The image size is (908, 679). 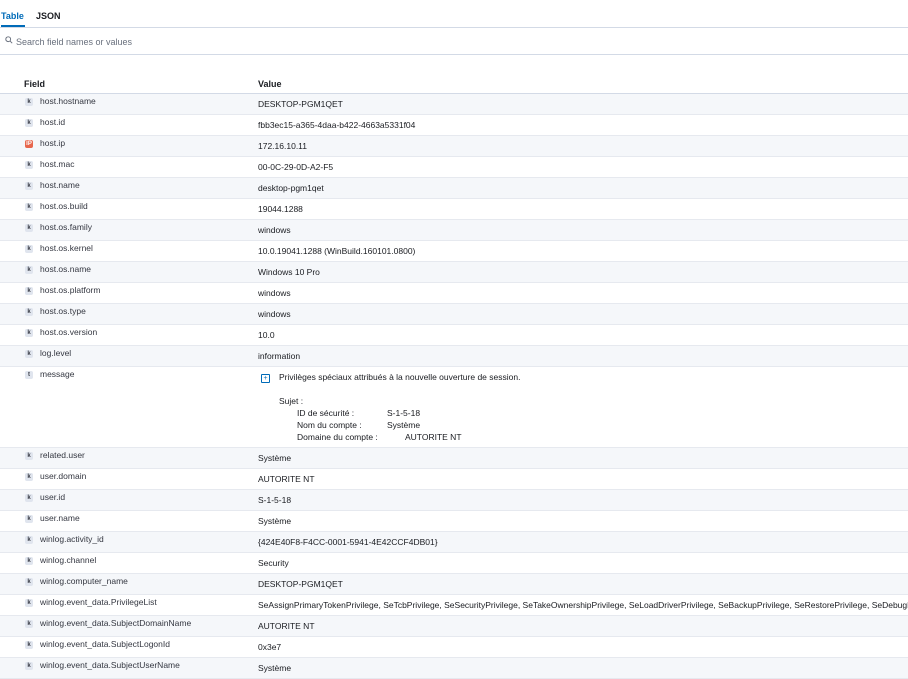 I want to click on table-row: k winlog.event_data.SubjectLogonId 0x3e7, so click(x=454, y=647).